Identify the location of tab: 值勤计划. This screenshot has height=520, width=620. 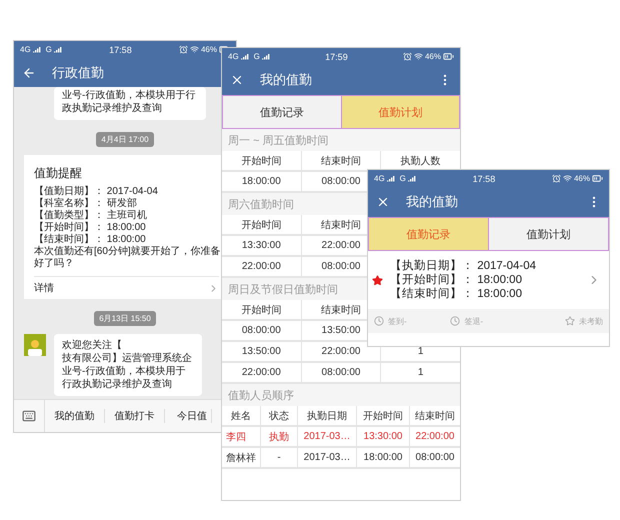
(548, 234).